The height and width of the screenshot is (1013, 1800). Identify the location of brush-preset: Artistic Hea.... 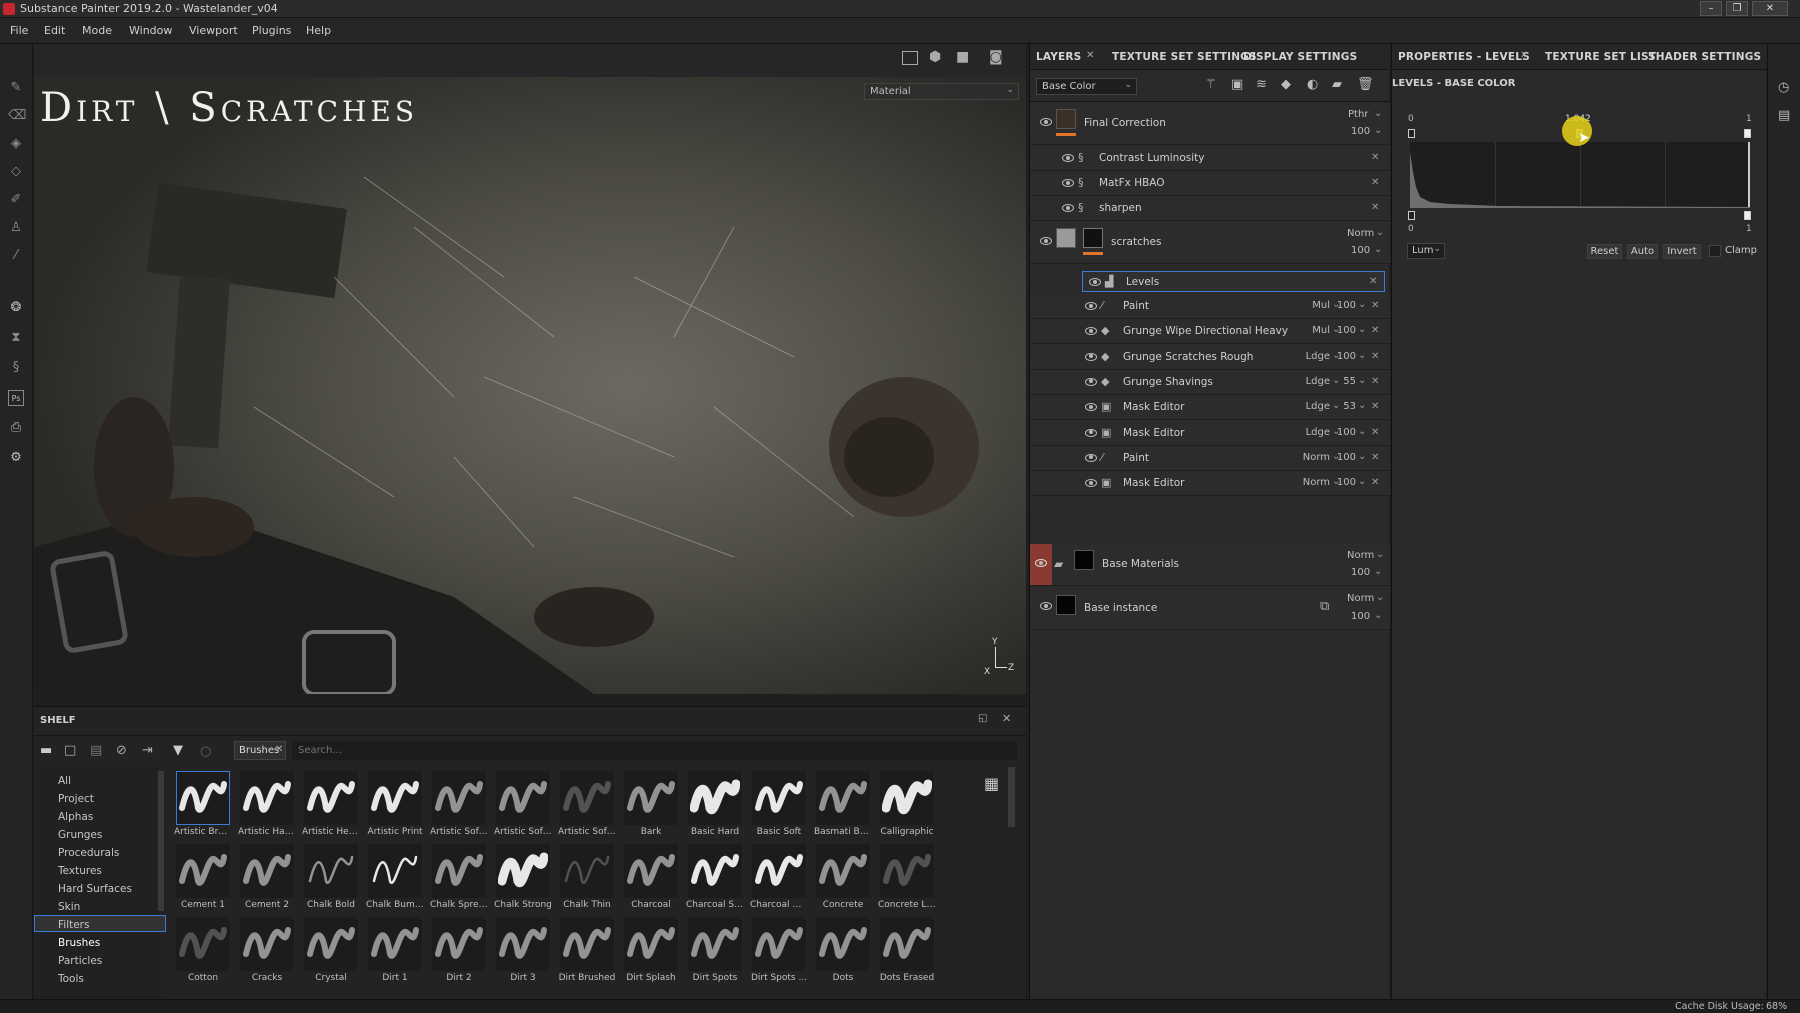
(331, 805).